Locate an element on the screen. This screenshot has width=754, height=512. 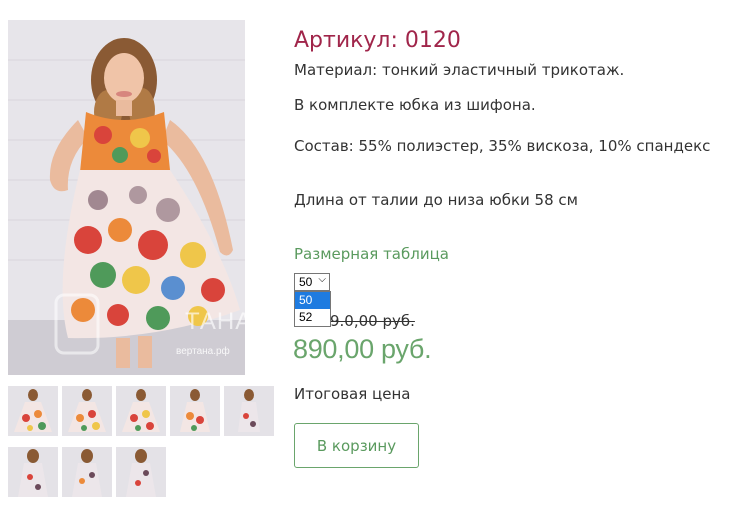
product-material: Материал: тонкий эластичный трикотаж. is located at coordinates (459, 70).